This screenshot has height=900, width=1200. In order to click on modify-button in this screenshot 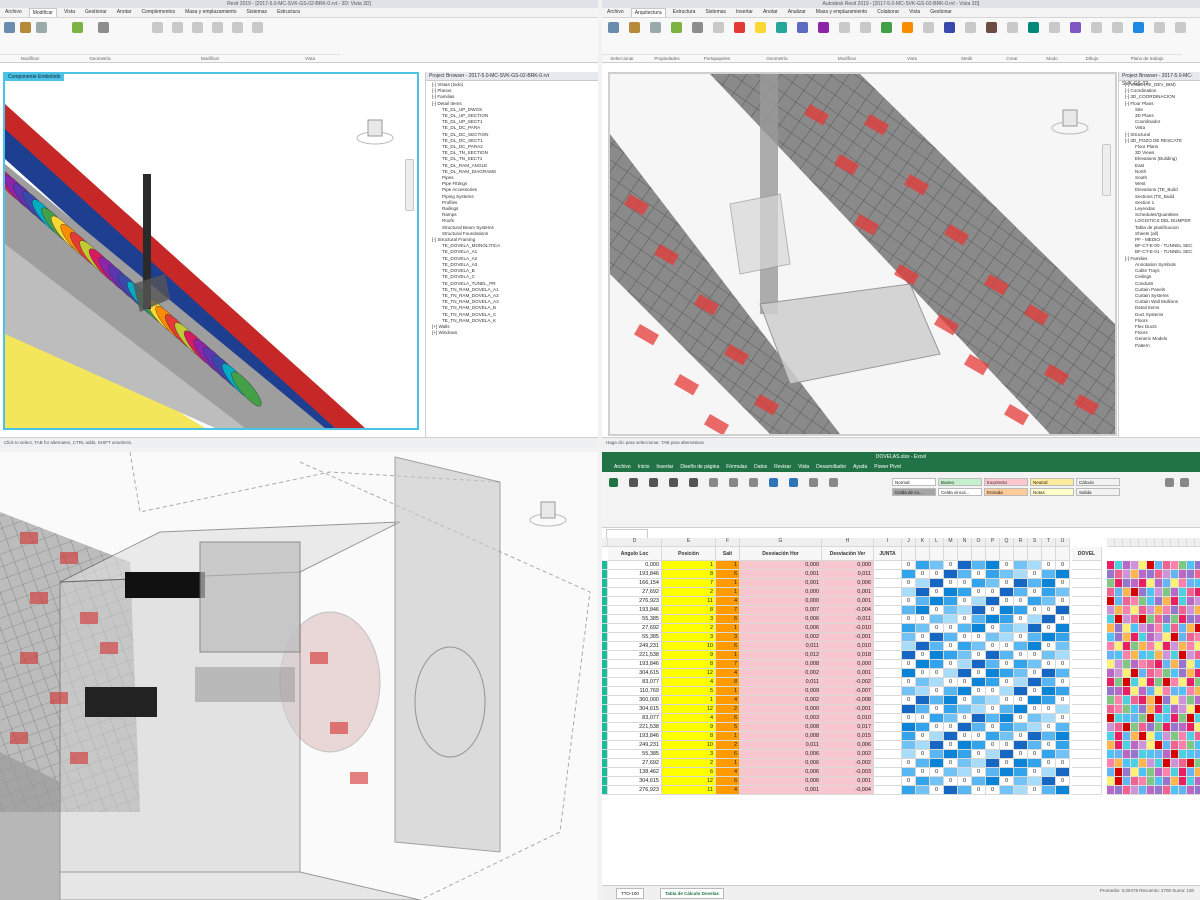, I will do `click(9, 31)`.